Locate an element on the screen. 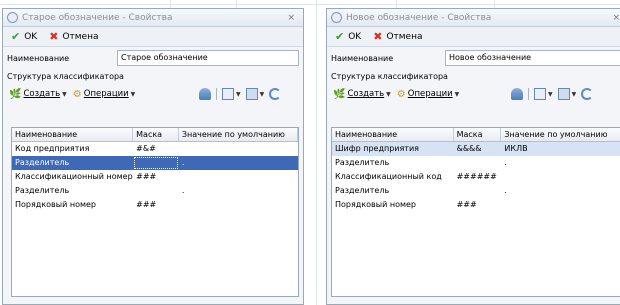 The height and width of the screenshot is (305, 620). table-row-selected: Разделитель . is located at coordinates (155, 163).